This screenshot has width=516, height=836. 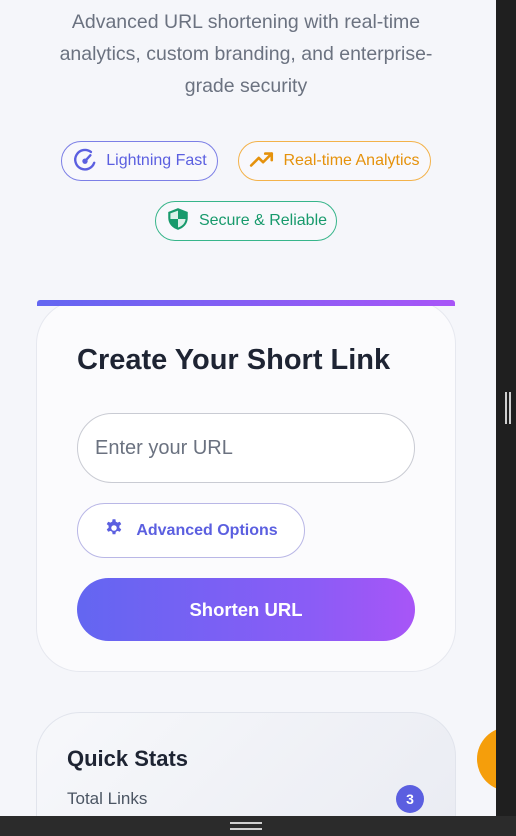 I want to click on url-input, so click(x=246, y=448).